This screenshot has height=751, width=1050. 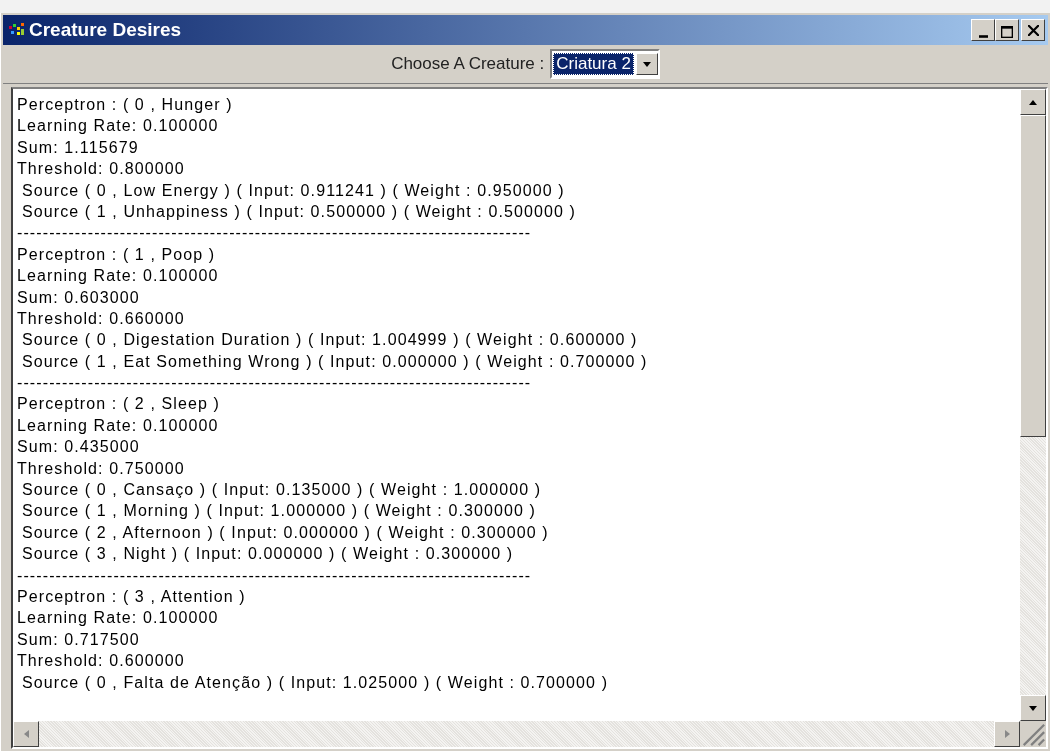 What do you see at coordinates (335, 361) in the screenshot?
I see `source-text: Source ( 1 , Eat Something Wrong ) ( Input: 0.000000 ) ( Weight : 0.700000 )` at bounding box center [335, 361].